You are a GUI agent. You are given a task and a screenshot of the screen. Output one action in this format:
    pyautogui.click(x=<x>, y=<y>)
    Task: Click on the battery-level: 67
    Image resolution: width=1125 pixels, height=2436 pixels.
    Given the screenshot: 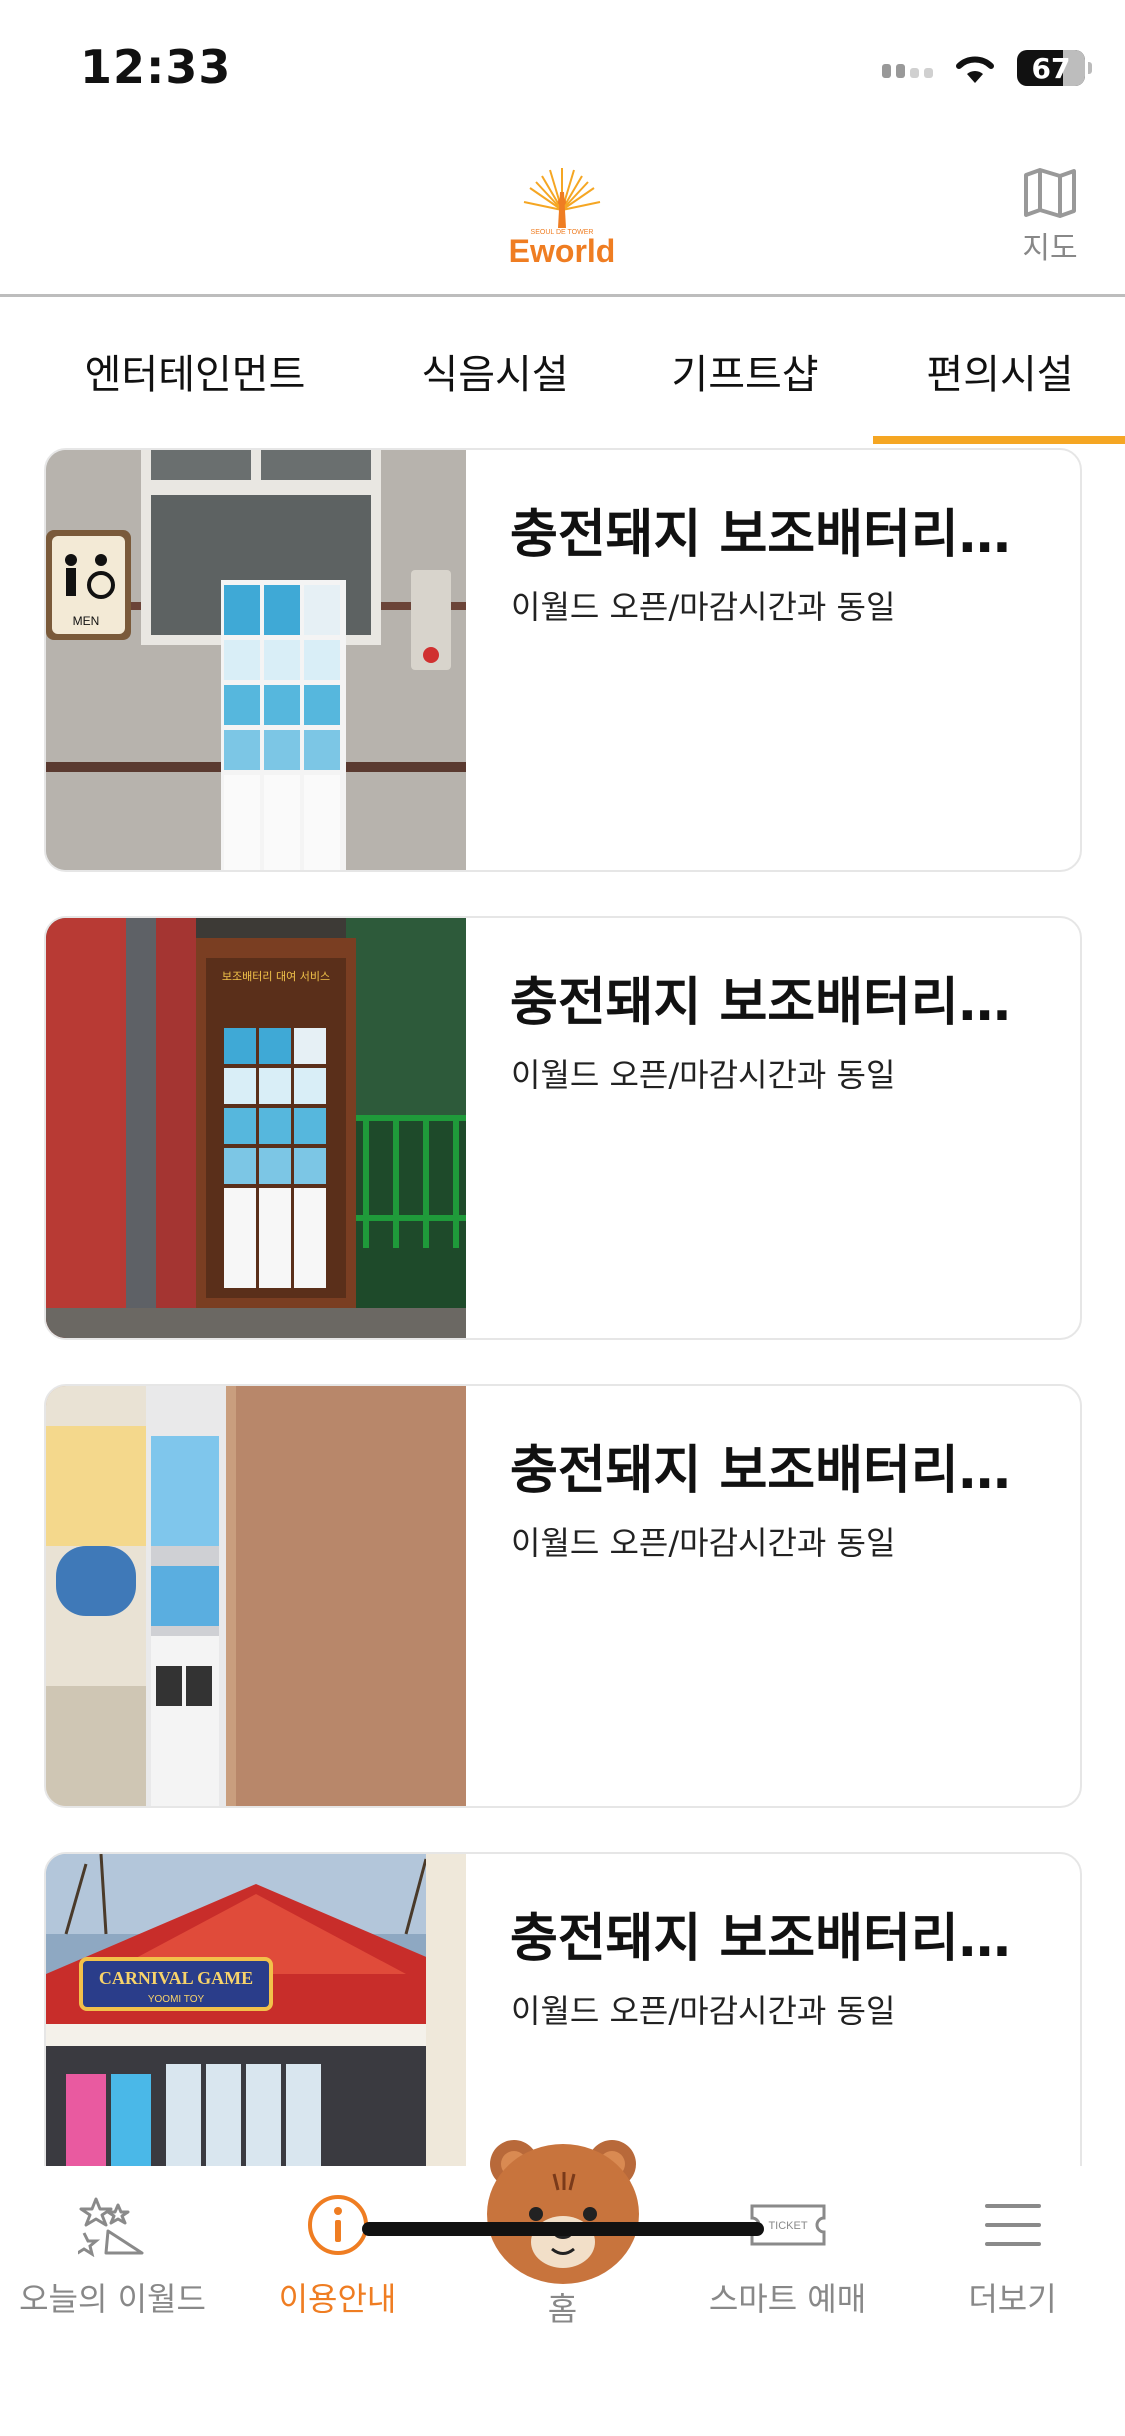 What is the action you would take?
    pyautogui.click(x=1051, y=68)
    